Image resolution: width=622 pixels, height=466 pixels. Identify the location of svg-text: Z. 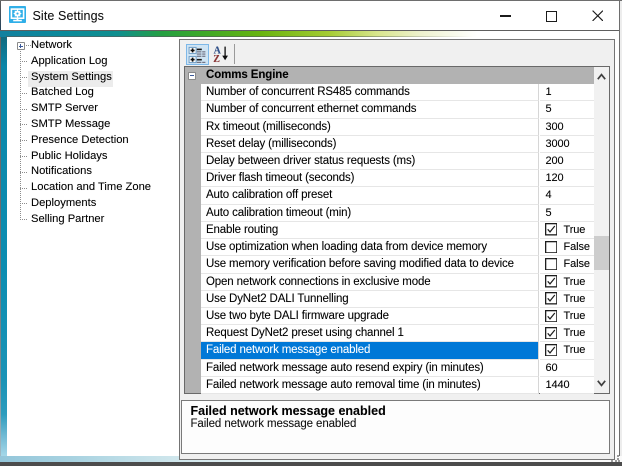
(216, 58).